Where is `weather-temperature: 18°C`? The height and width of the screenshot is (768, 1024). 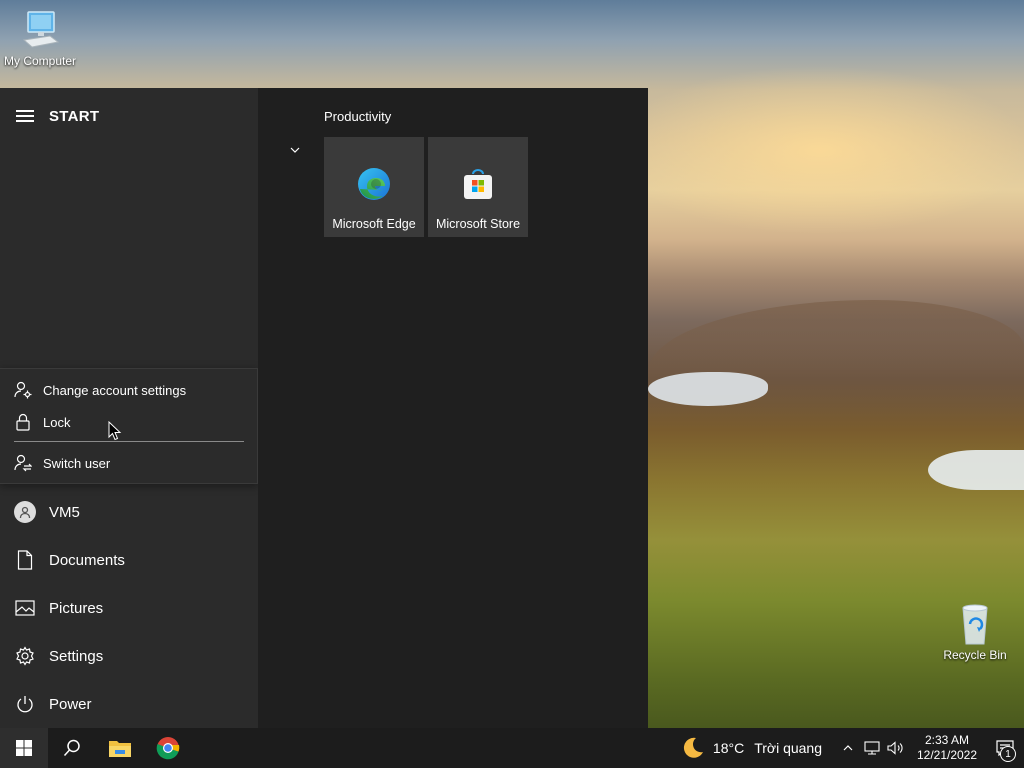
weather-temperature: 18°C is located at coordinates (728, 748).